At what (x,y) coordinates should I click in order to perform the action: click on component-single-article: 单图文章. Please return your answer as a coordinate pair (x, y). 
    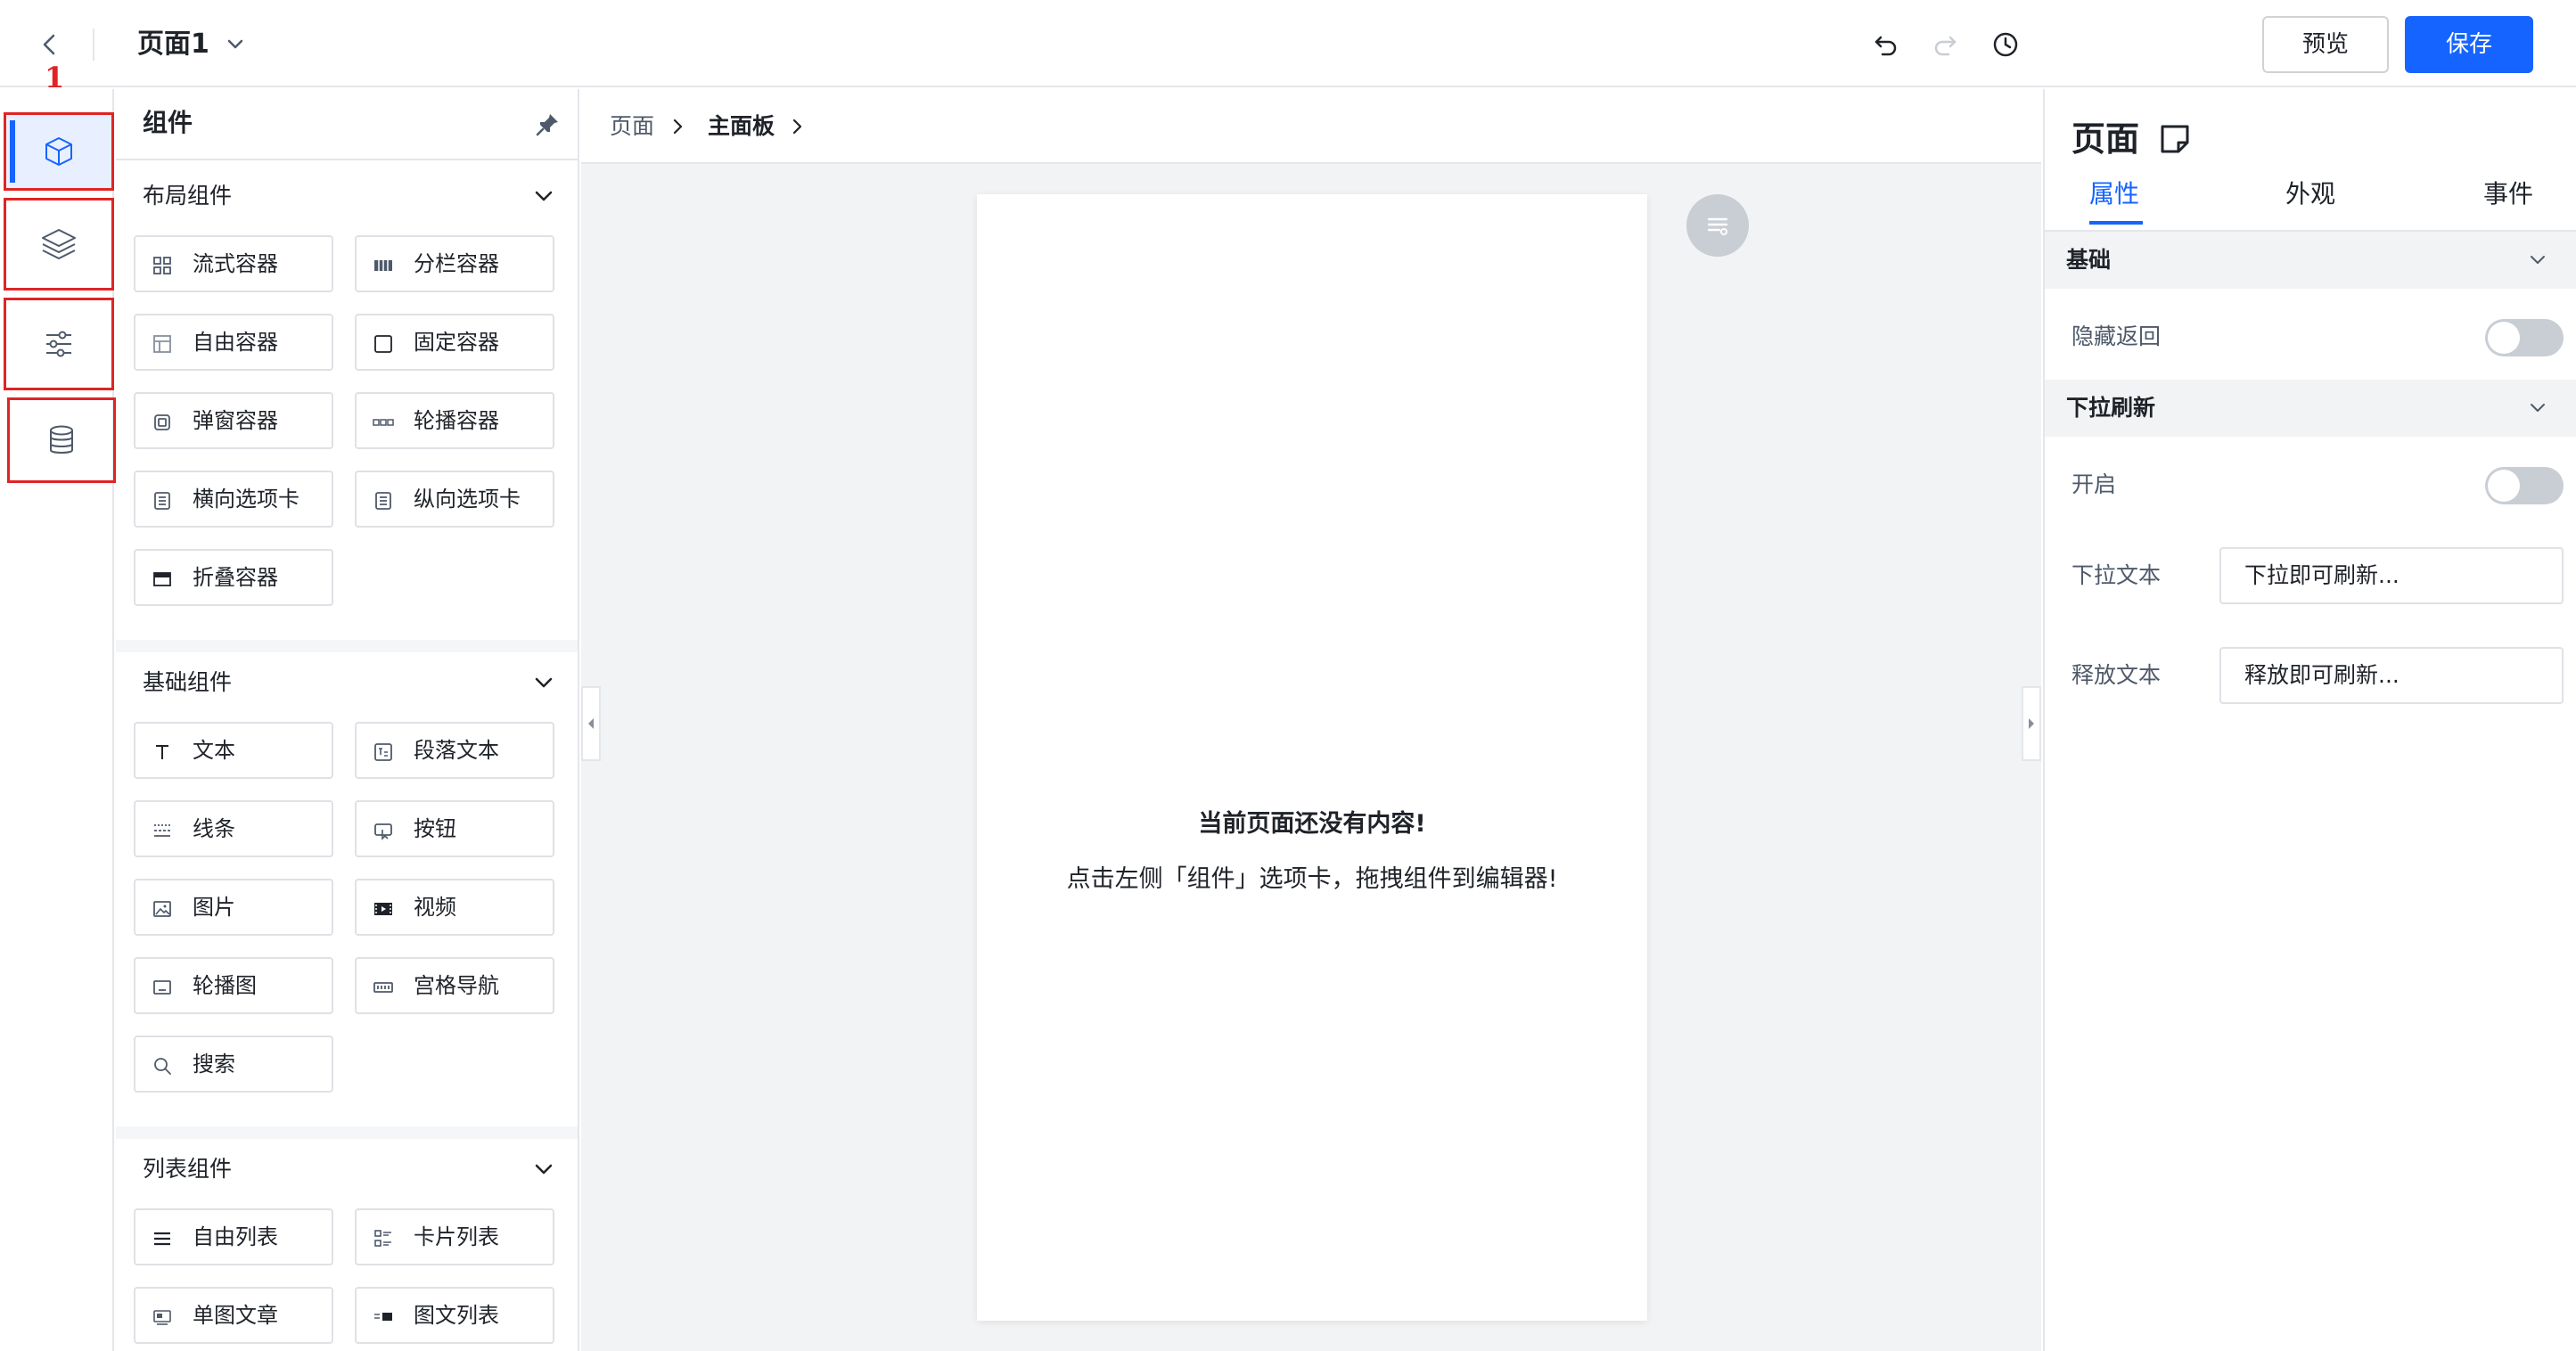
    Looking at the image, I should click on (233, 1316).